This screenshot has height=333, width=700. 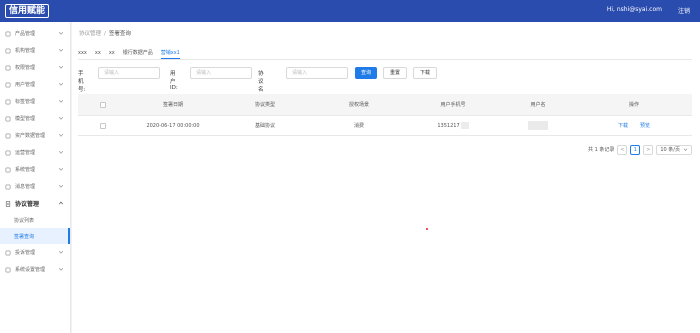 I want to click on page-number-button: 1, so click(x=635, y=149).